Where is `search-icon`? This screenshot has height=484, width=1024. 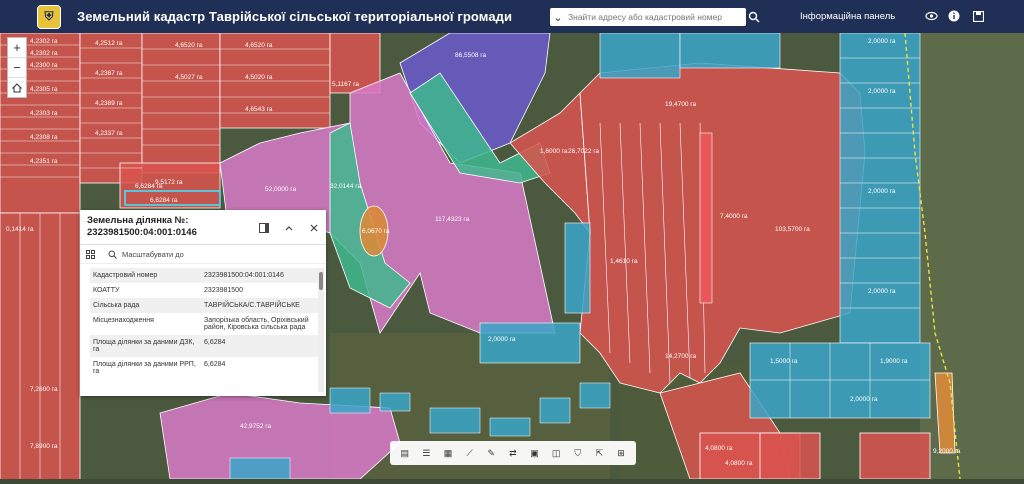
search-icon is located at coordinates (755, 17).